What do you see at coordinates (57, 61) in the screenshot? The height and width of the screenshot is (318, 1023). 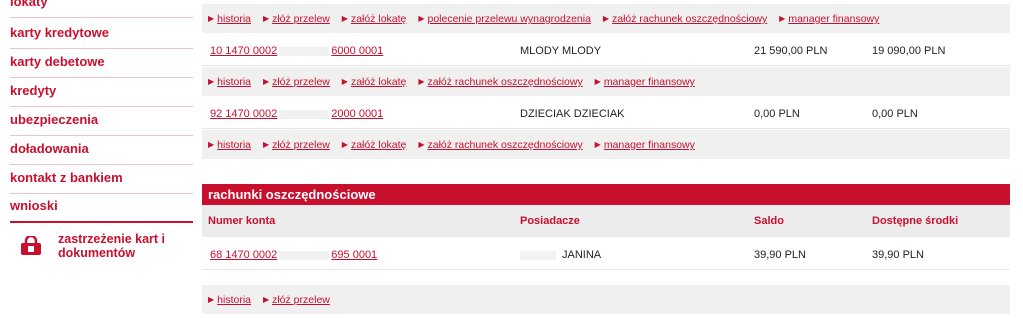 I see `sidebar-item-label: karty debetowe` at bounding box center [57, 61].